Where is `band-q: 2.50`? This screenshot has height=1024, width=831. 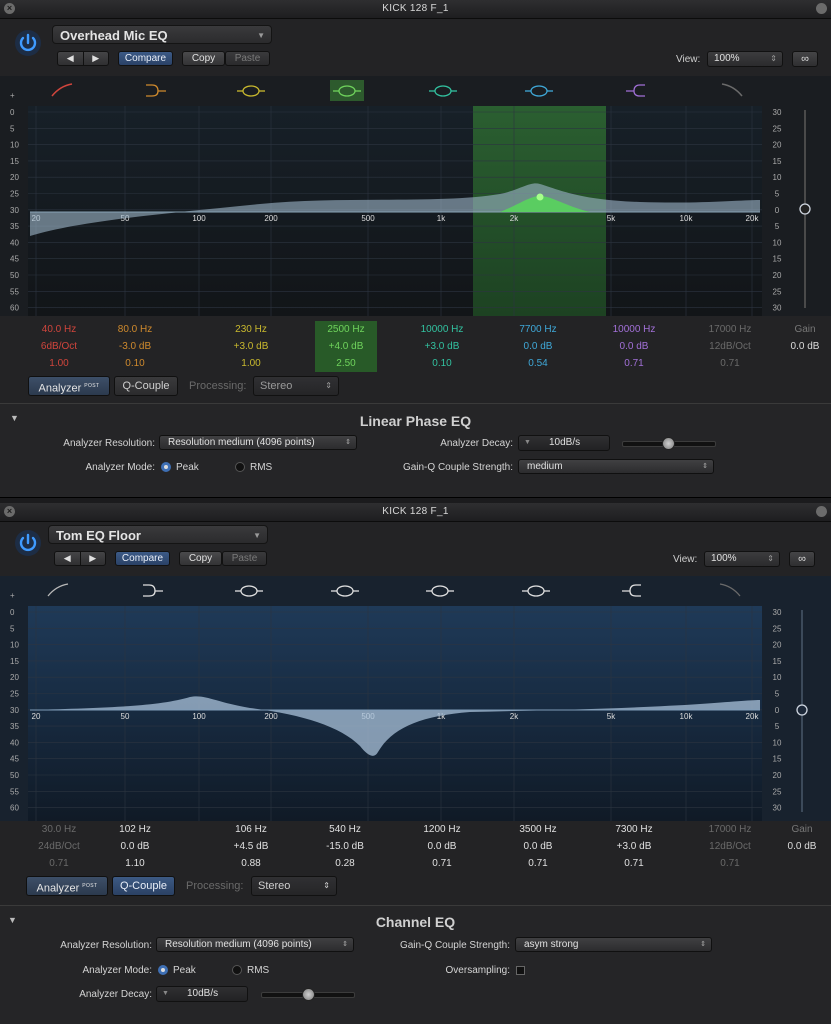
band-q: 2.50 is located at coordinates (346, 363).